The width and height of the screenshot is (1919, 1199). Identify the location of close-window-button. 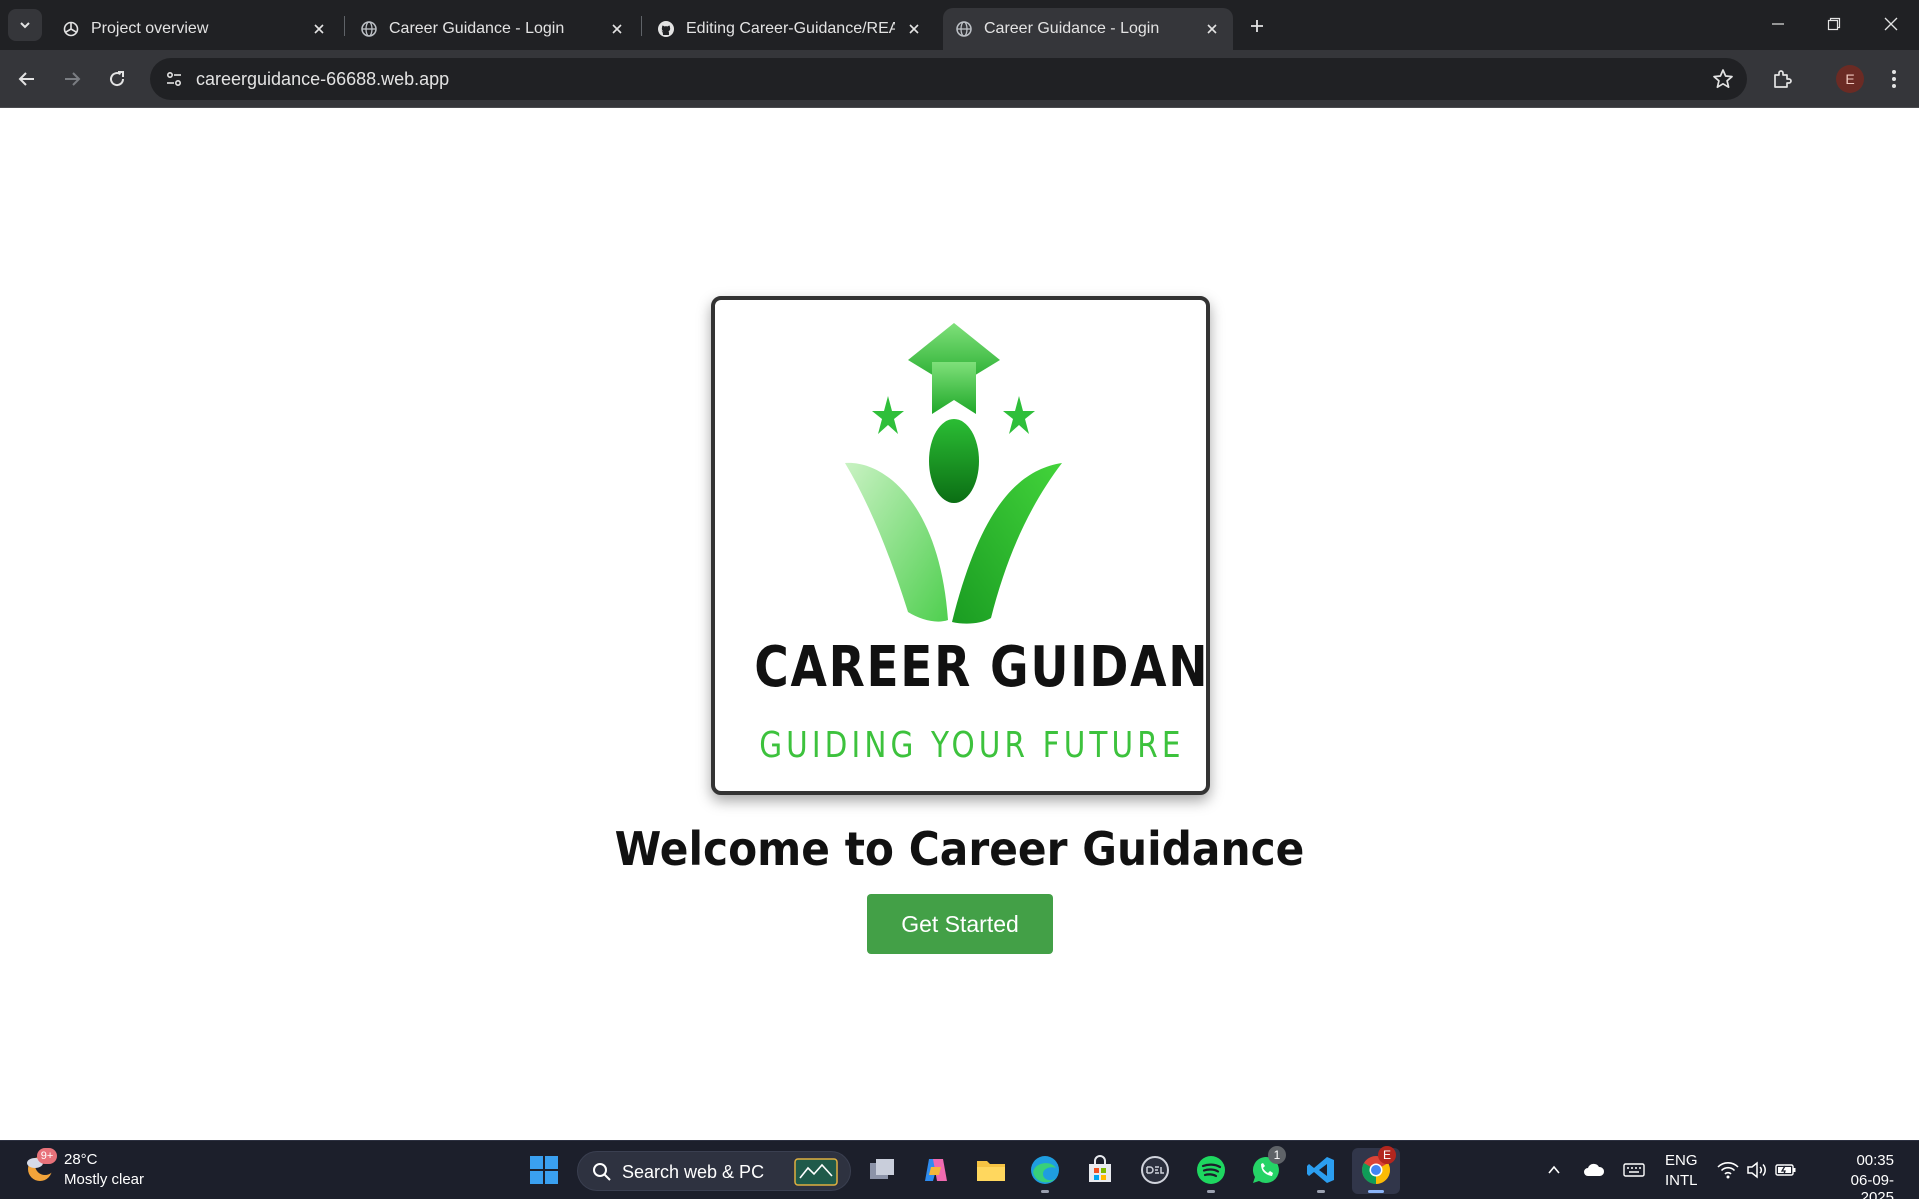
(1891, 24).